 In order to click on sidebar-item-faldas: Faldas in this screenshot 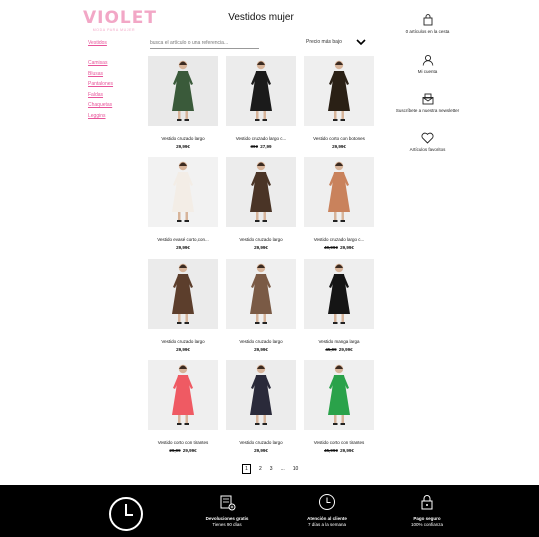, I will do `click(100, 95)`.